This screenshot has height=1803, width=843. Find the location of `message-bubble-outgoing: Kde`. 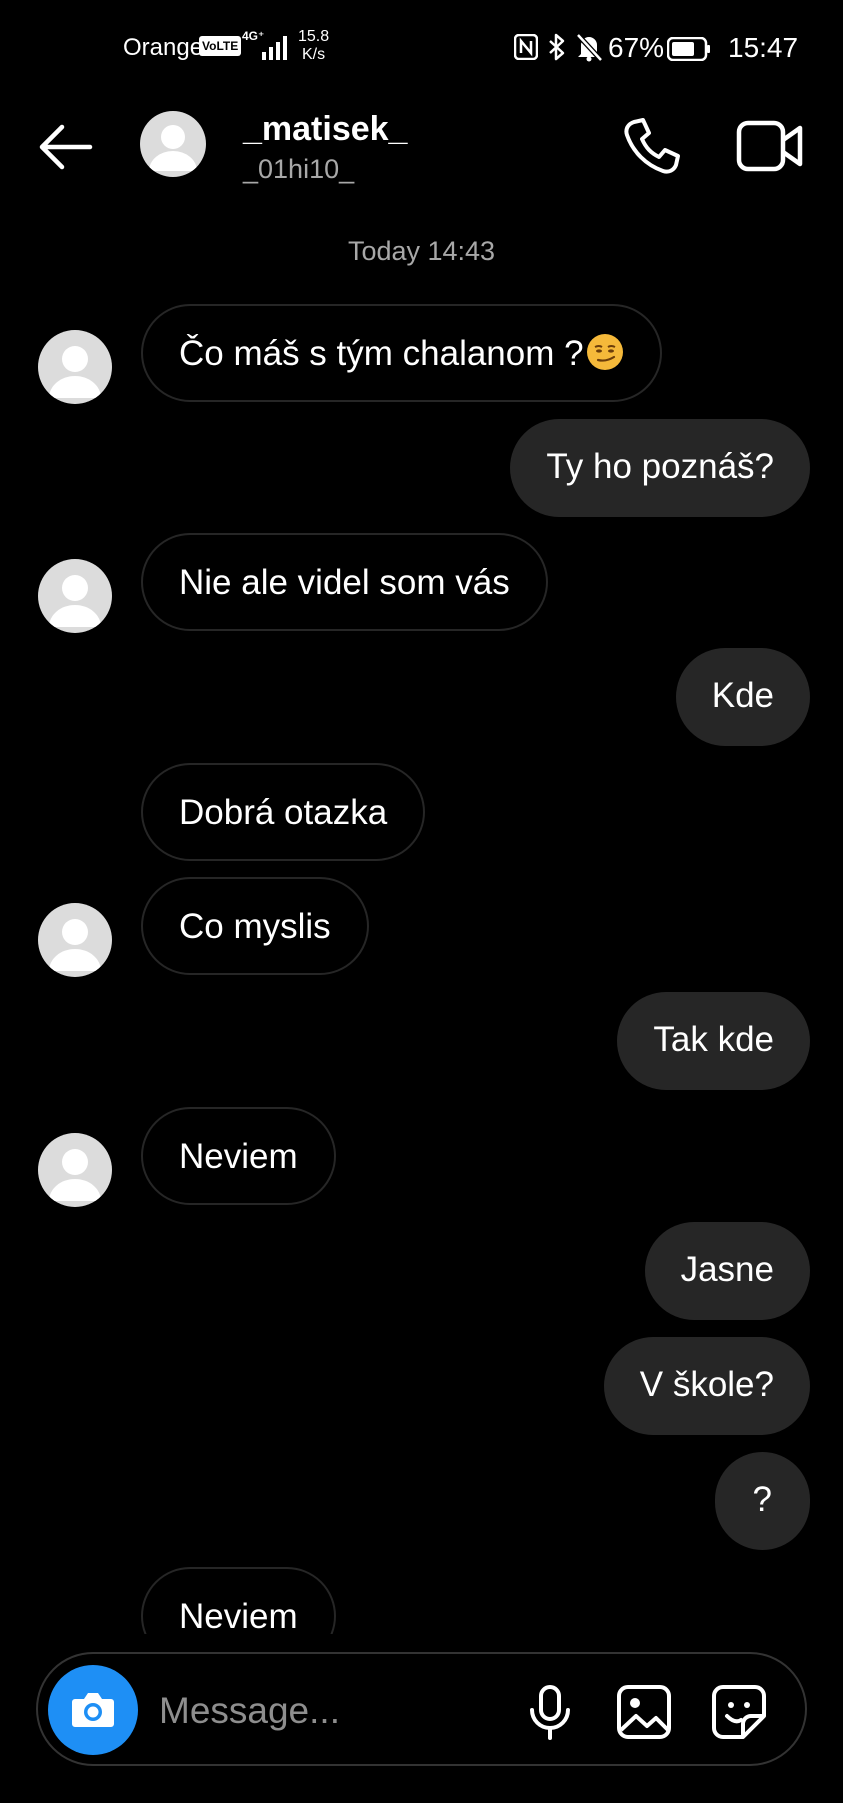

message-bubble-outgoing: Kde is located at coordinates (742, 697).